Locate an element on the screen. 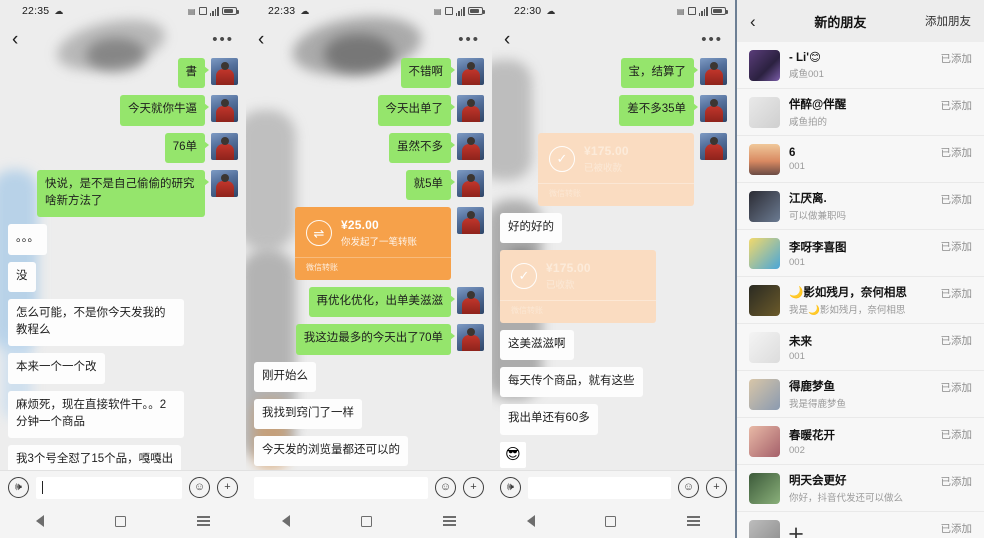 The height and width of the screenshot is (538, 984). contact-row: 得鹿梦鱼 我是得鹿梦鱼 已添加 is located at coordinates (860, 394).